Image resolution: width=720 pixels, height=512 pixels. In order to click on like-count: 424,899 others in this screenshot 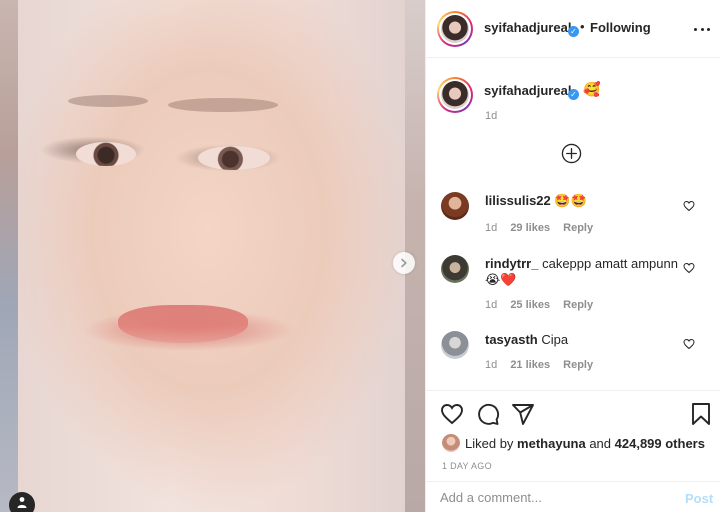, I will do `click(660, 443)`.